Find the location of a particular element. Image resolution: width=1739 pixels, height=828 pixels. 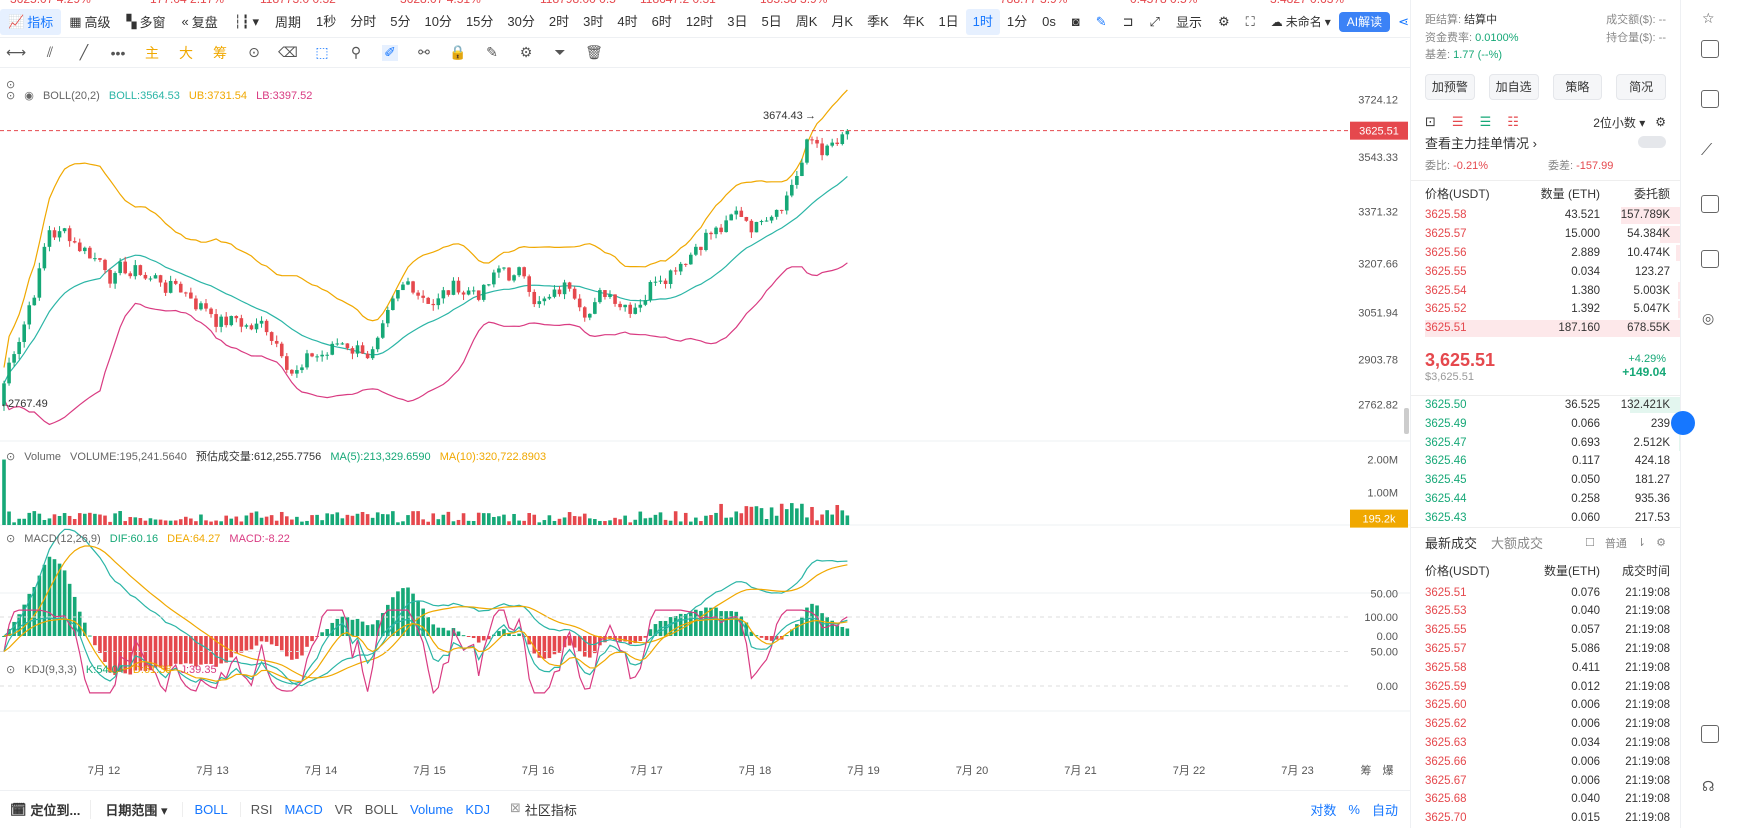

star-icon: ☆ is located at coordinates (1708, 18).